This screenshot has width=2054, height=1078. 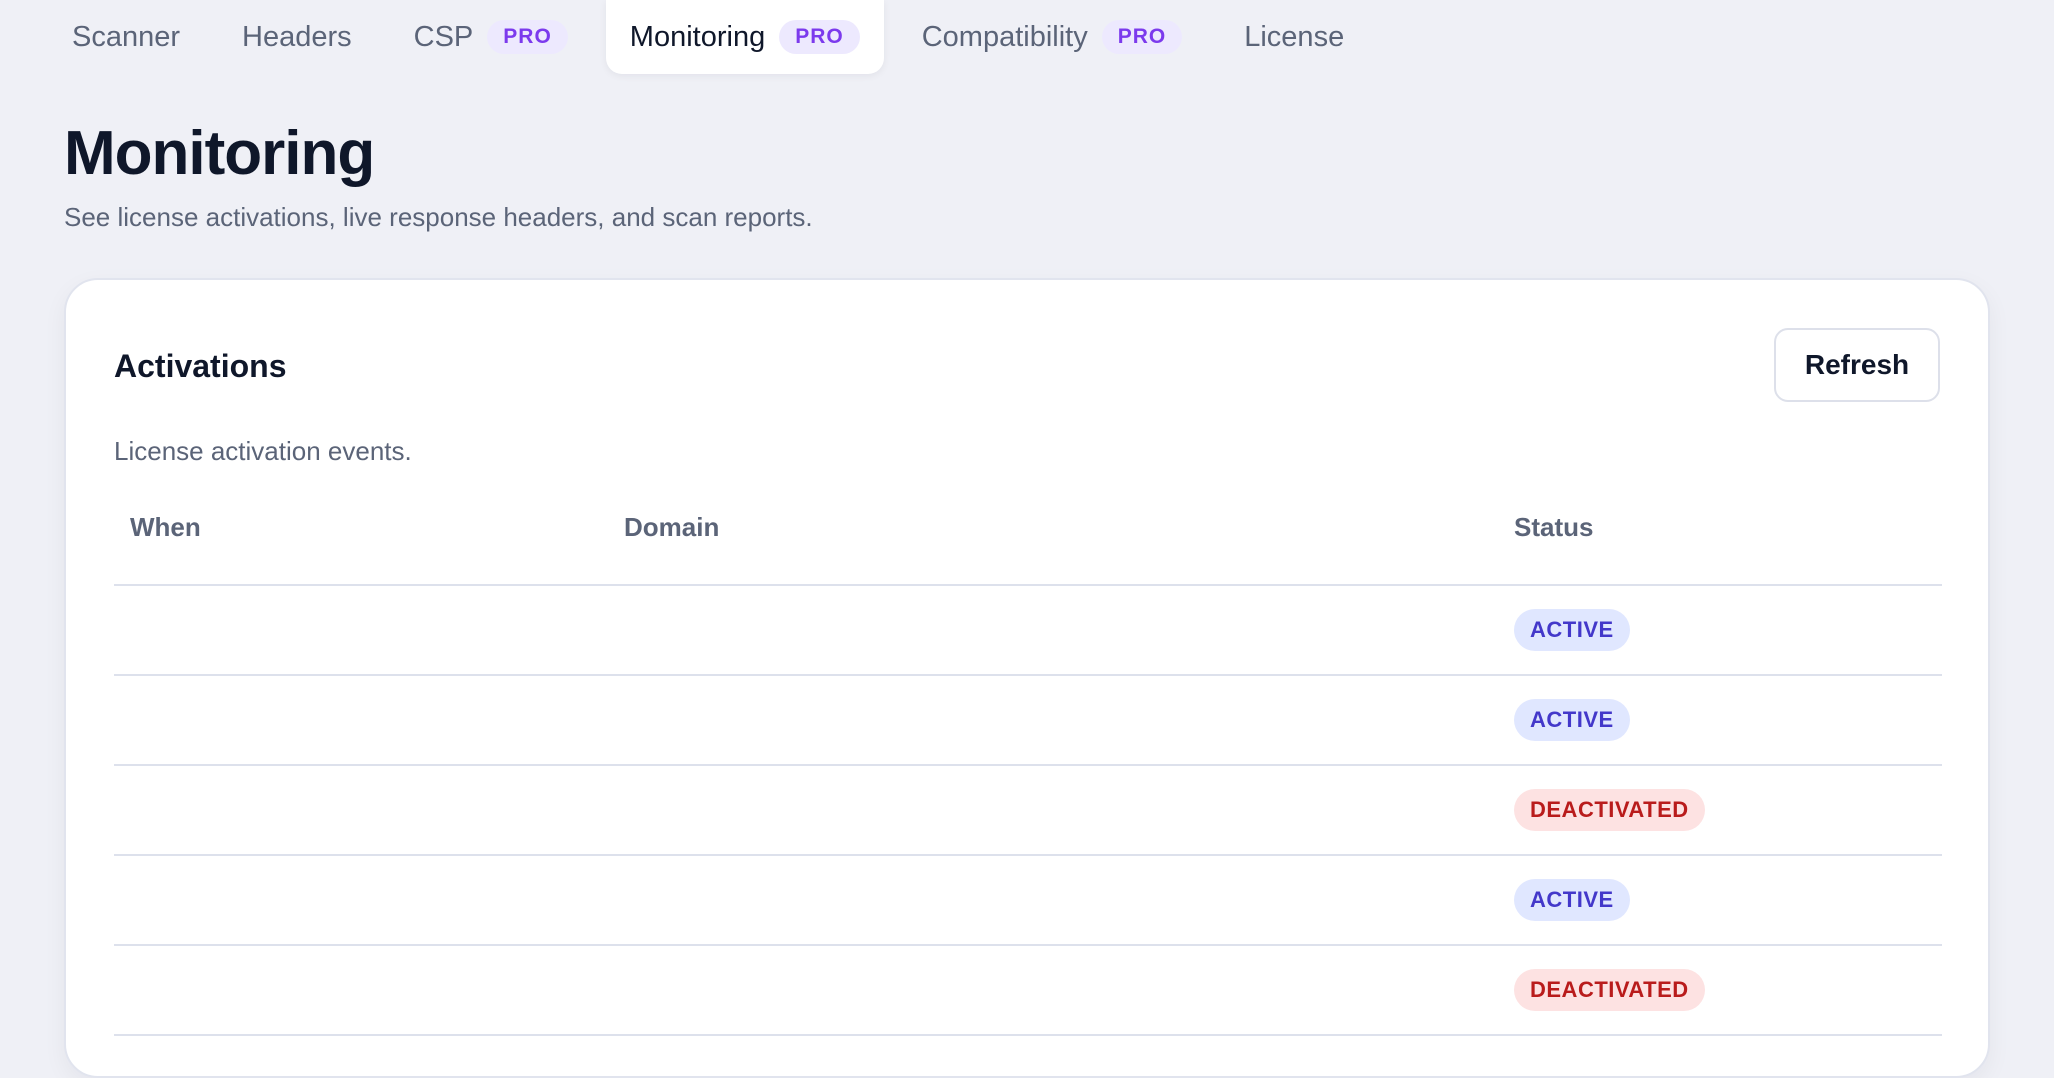 I want to click on tab-label: Compatibility, so click(x=1004, y=36).